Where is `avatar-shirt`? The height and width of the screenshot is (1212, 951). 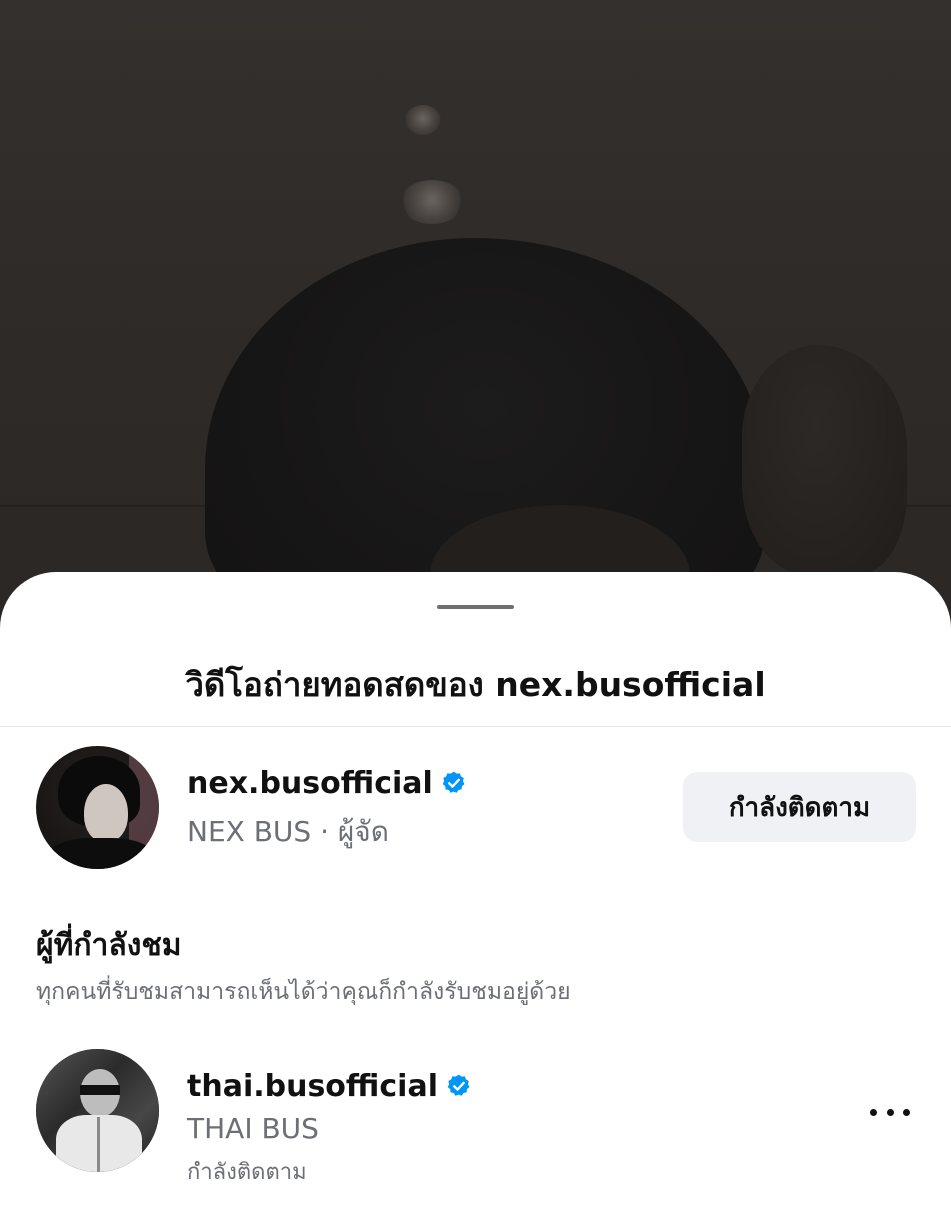 avatar-shirt is located at coordinates (101, 853).